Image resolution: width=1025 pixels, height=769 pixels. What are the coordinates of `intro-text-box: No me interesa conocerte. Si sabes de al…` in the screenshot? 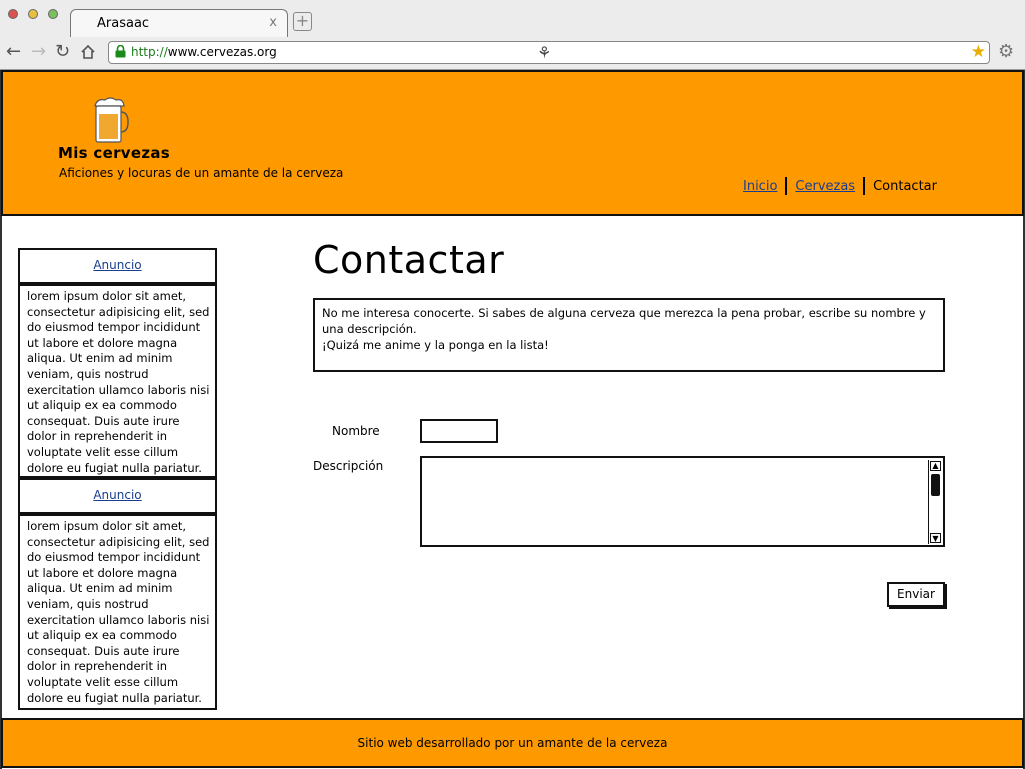 It's located at (629, 335).